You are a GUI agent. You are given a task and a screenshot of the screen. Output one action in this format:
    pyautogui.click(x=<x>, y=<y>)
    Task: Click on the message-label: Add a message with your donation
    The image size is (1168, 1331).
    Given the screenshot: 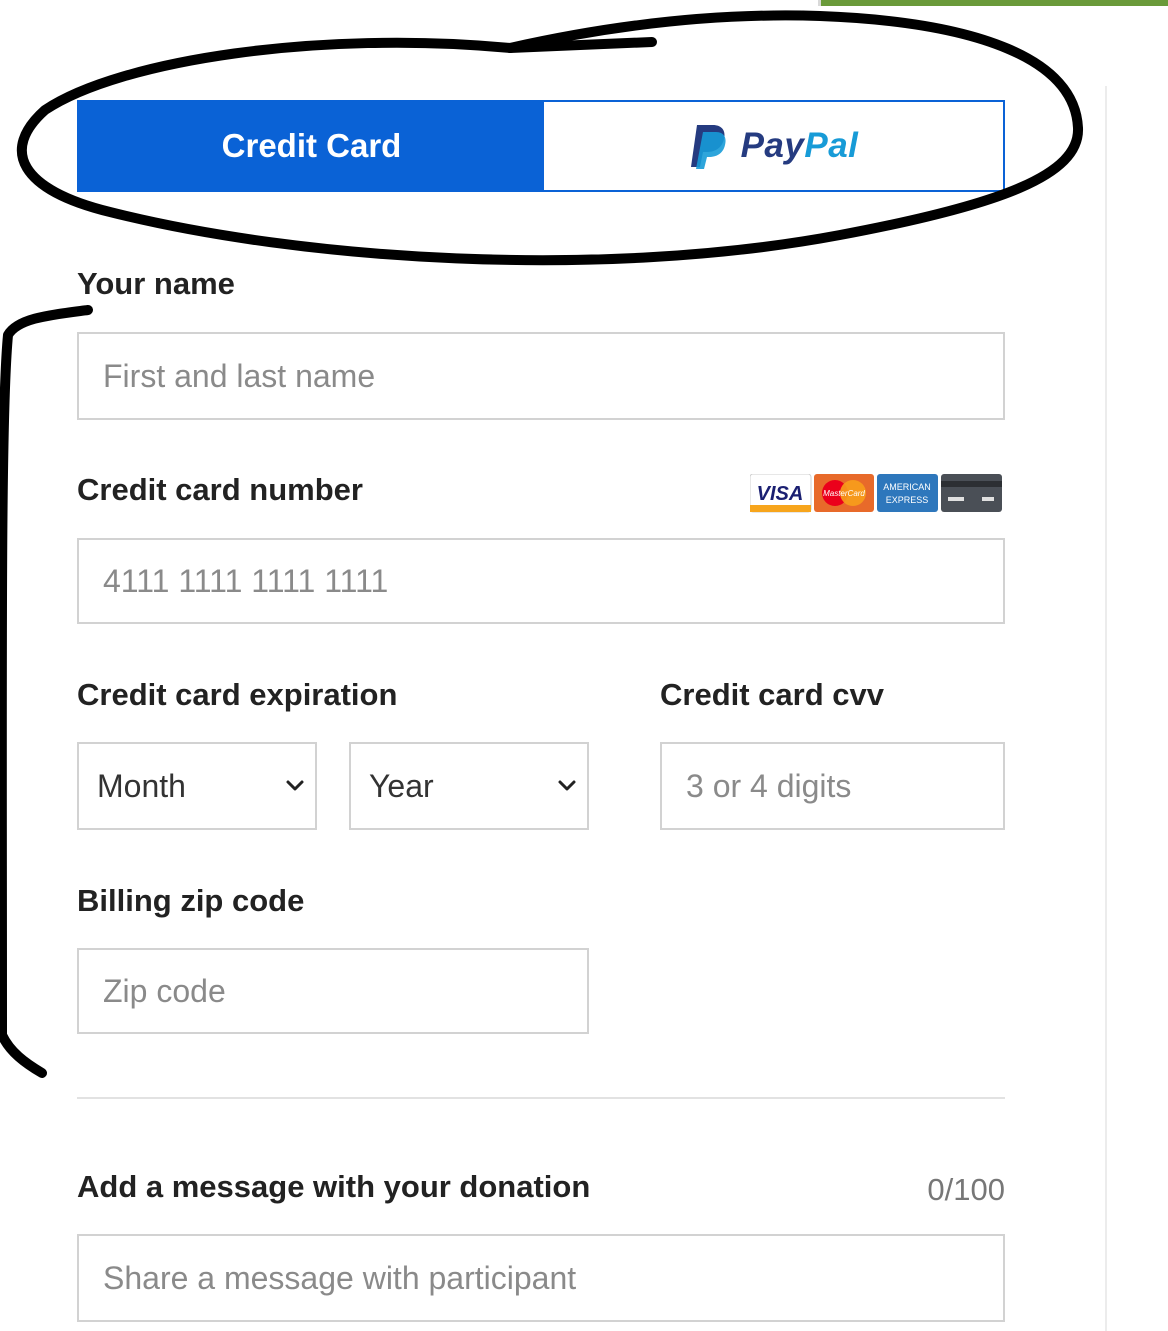 What is the action you would take?
    pyautogui.click(x=334, y=1186)
    